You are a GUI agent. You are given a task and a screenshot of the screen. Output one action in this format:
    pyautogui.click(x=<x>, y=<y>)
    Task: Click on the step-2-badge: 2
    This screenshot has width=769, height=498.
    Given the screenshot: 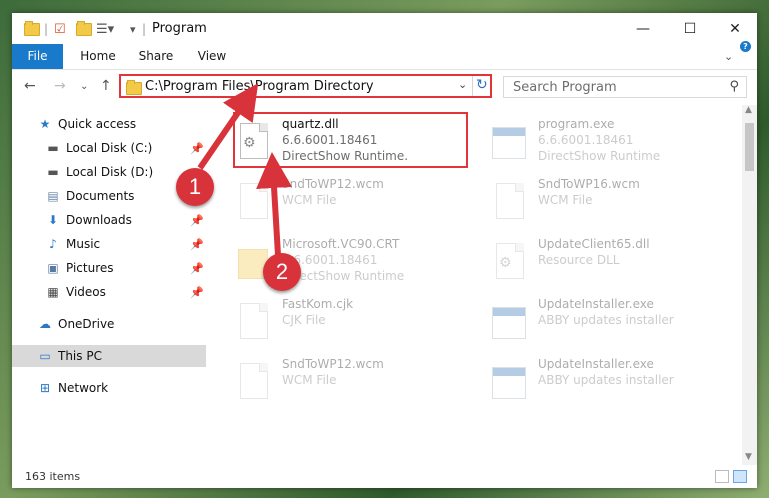 What is the action you would take?
    pyautogui.click(x=282, y=272)
    